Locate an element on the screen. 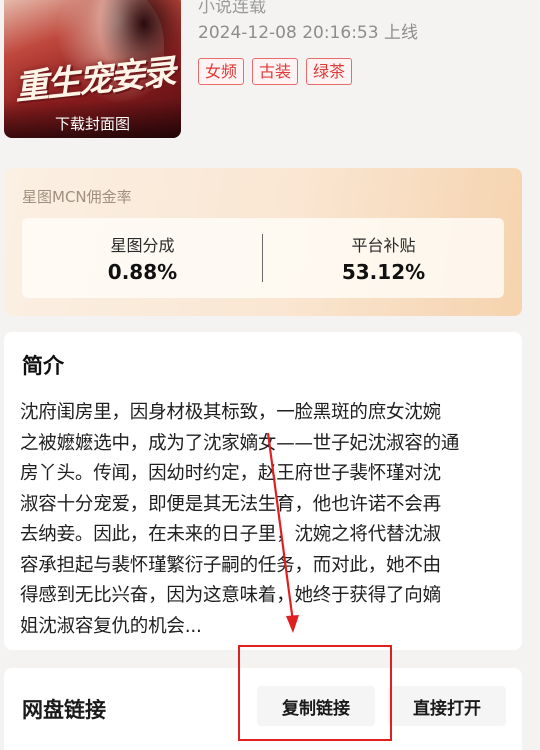  stat-value: 53.12% is located at coordinates (383, 272).